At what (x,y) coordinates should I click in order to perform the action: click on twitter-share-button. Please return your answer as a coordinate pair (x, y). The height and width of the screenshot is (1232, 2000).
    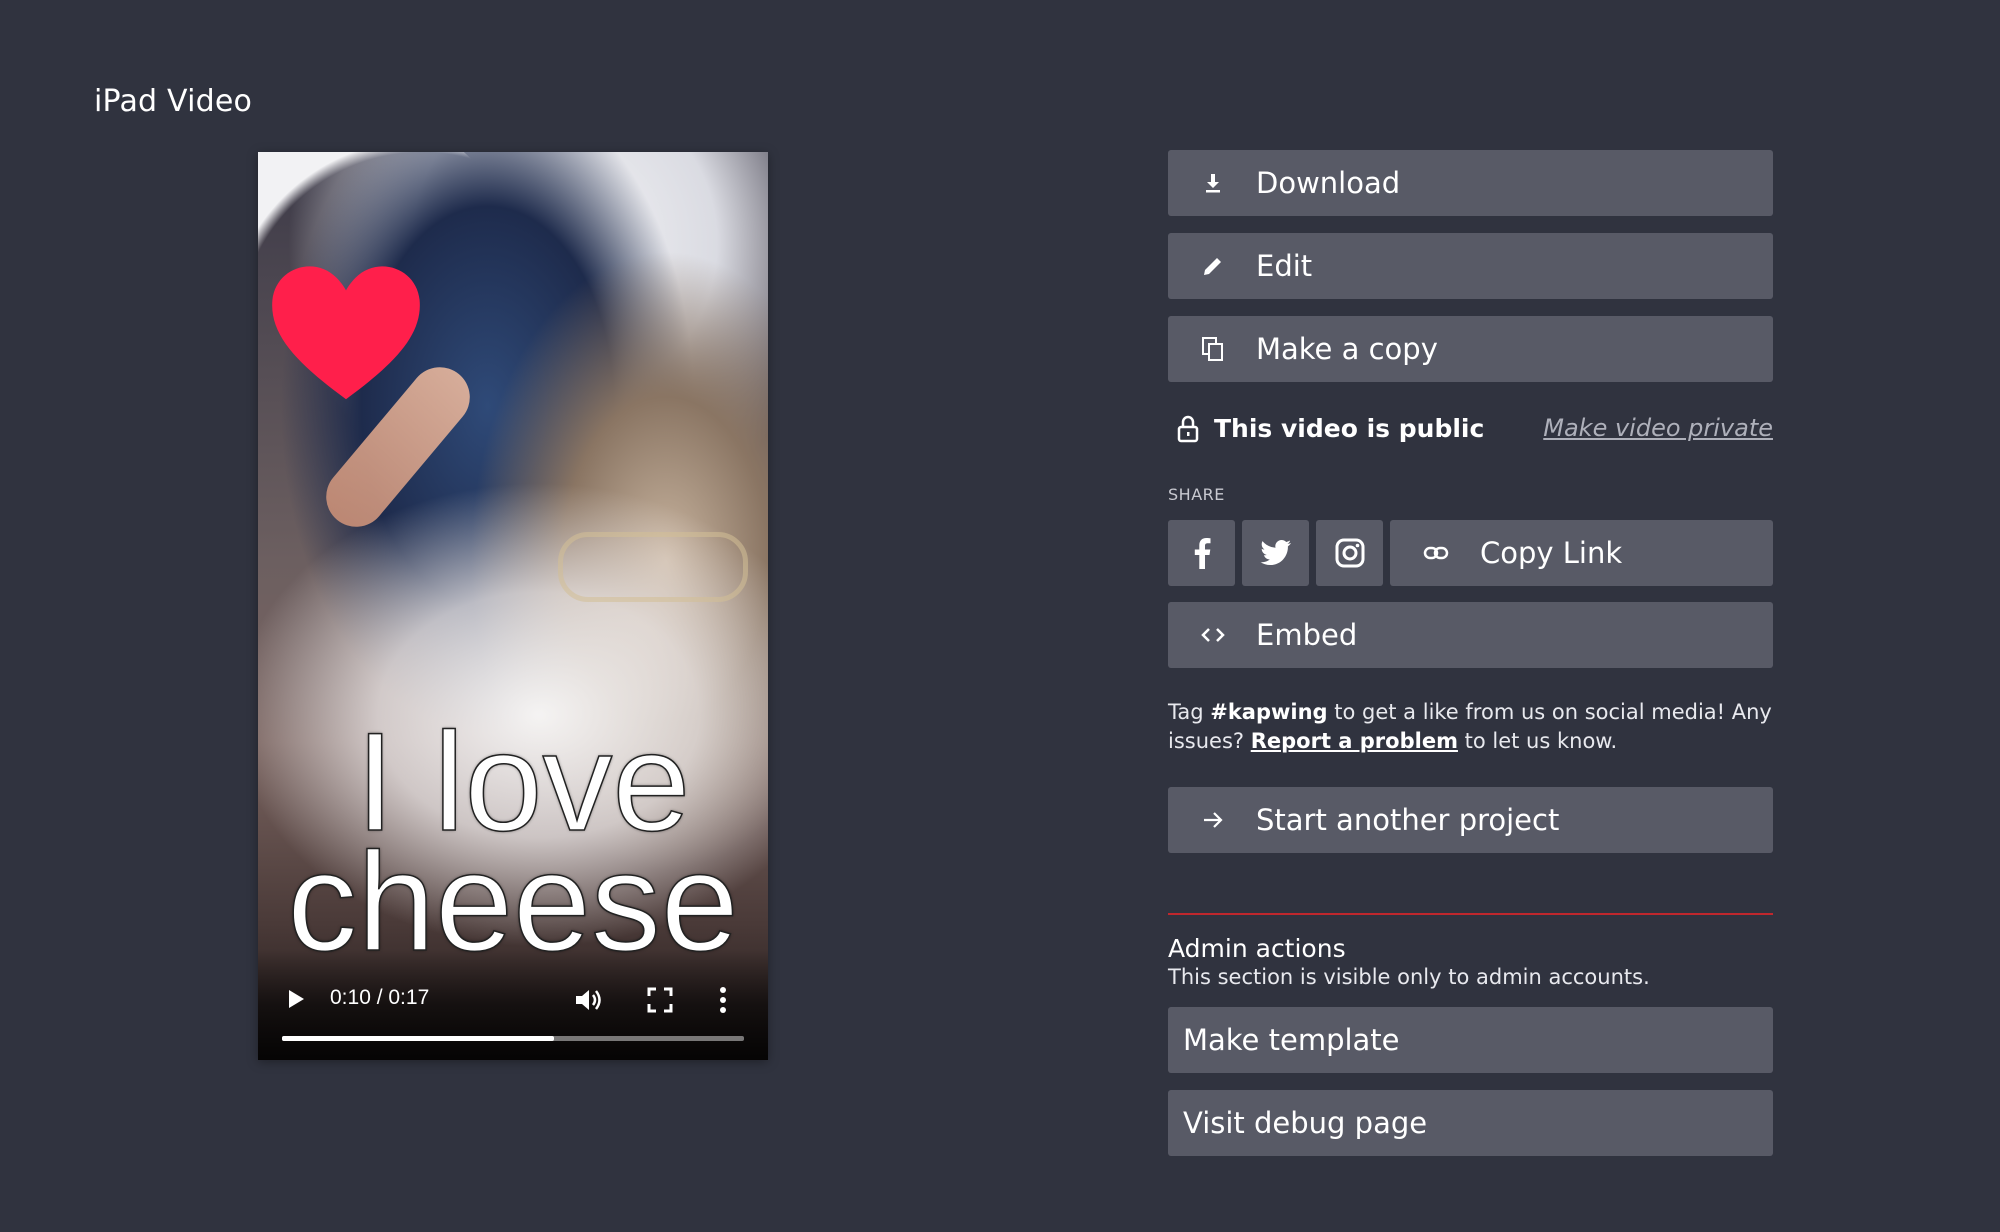
    Looking at the image, I should click on (1275, 553).